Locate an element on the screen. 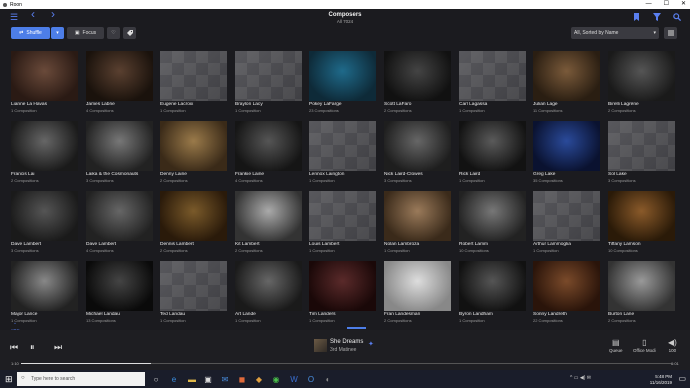 This screenshot has height=388, width=690. file-explorer-icon: ▬ is located at coordinates (192, 379).